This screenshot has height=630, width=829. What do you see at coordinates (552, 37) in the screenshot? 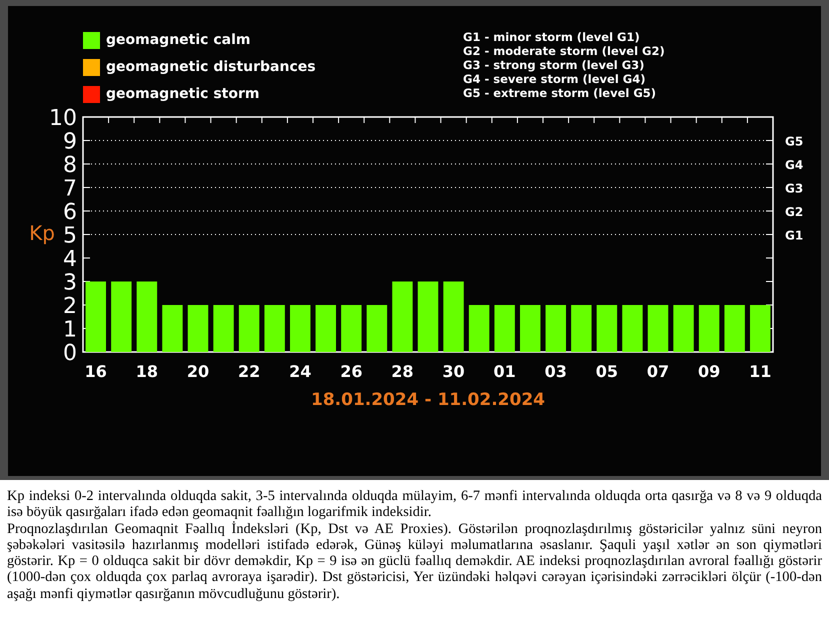
I see `storm-level-text: G1 - minor storm (level G1)` at bounding box center [552, 37].